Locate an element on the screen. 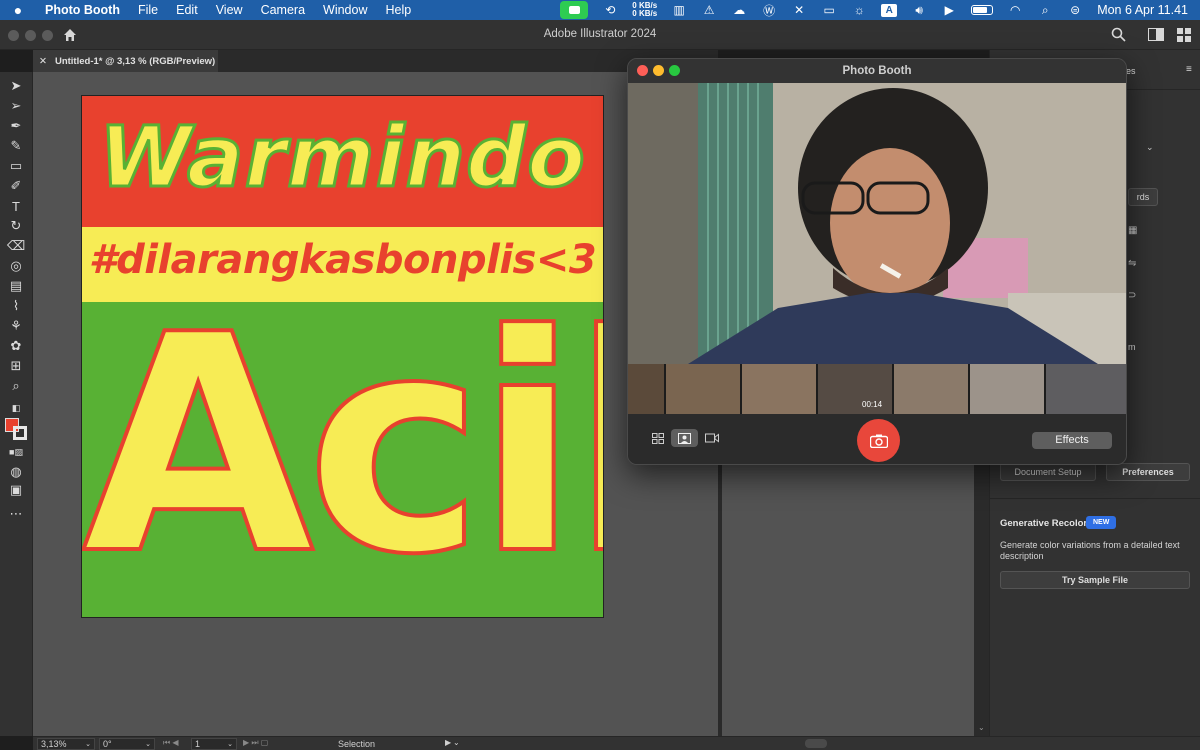 The image size is (1200, 750). play-icon: ▶ is located at coordinates (949, 10).